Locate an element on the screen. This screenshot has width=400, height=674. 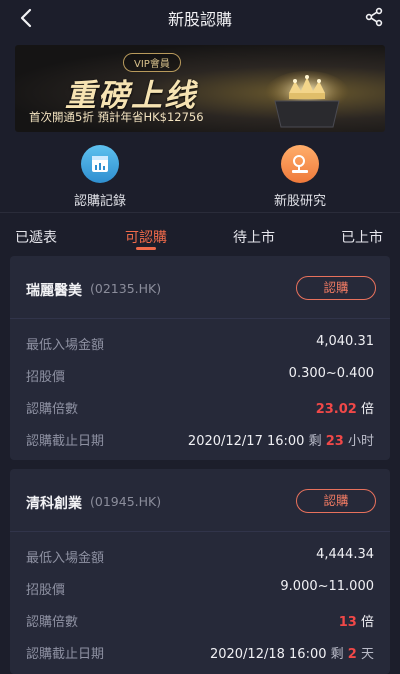
oversubscription-row: 認購倍數 13 倍 is located at coordinates (200, 621).